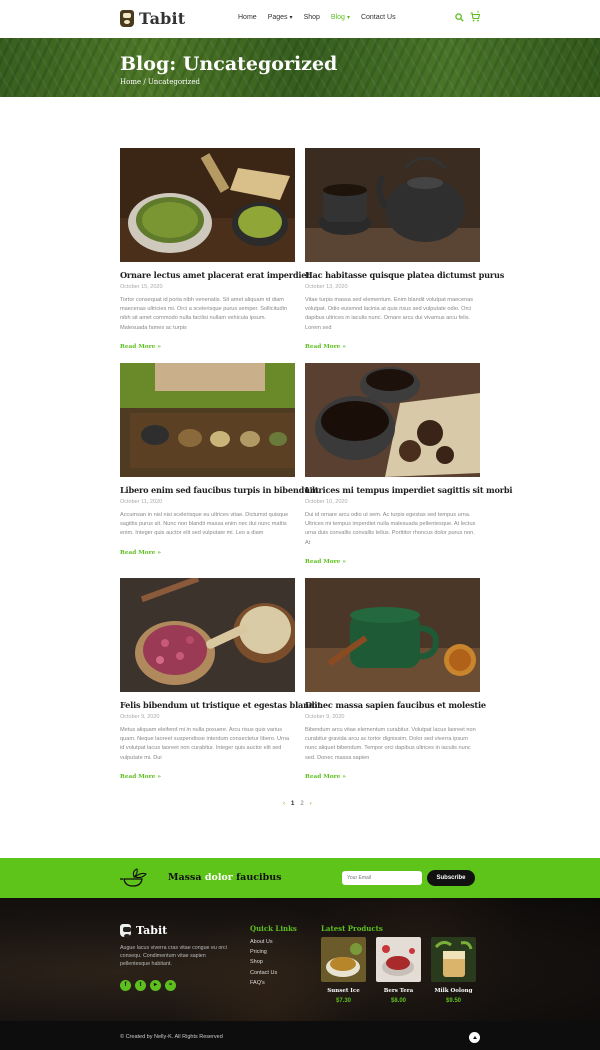  I want to click on social-links: f t ▸ ≈, so click(148, 985).